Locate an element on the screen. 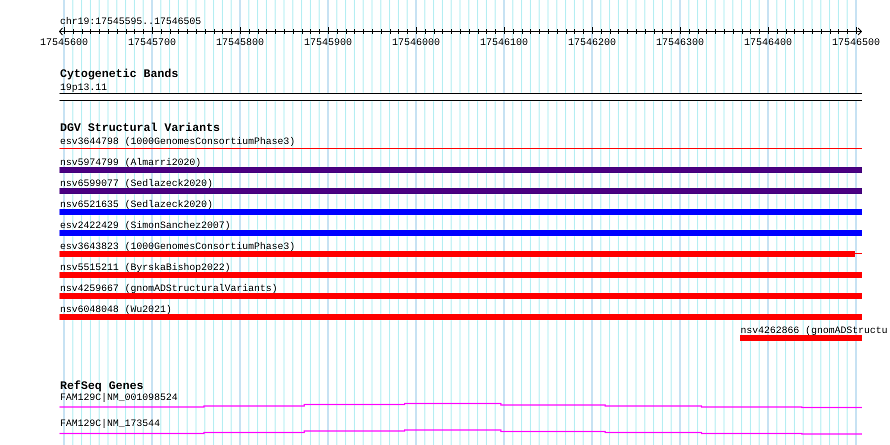 This screenshot has width=890, height=445. region-label: chr19:17545595..17546505 is located at coordinates (131, 21).